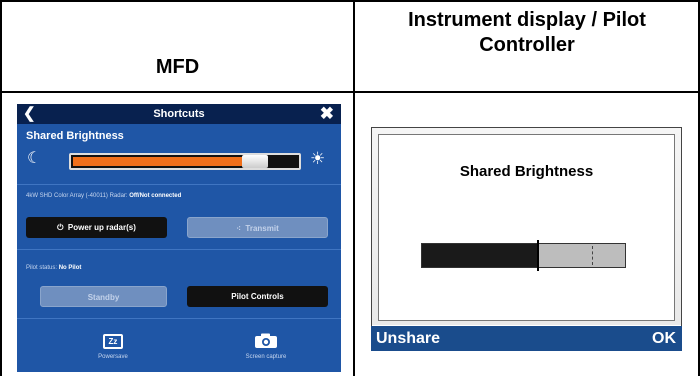  Describe the element at coordinates (70, 268) in the screenshot. I see `pilot-status: No Pilot` at that location.